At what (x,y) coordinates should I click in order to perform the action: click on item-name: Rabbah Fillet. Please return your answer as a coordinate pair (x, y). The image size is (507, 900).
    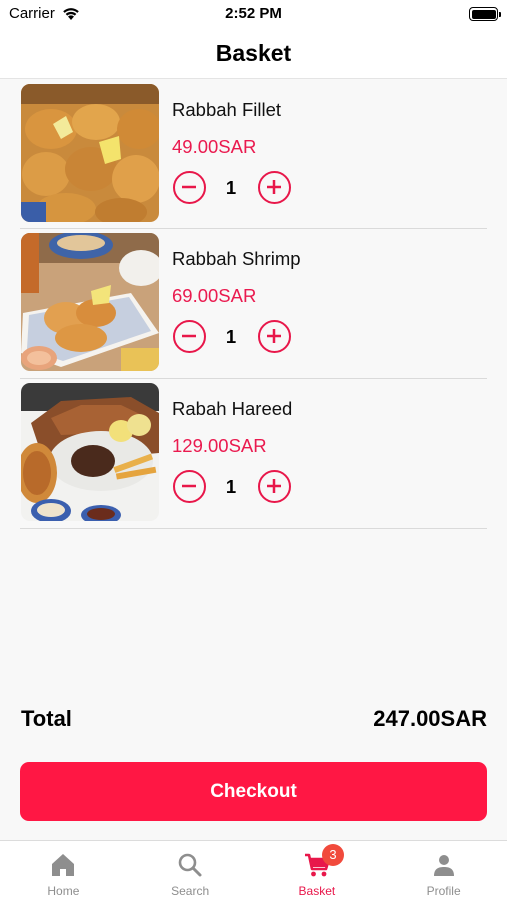
    Looking at the image, I should click on (227, 109).